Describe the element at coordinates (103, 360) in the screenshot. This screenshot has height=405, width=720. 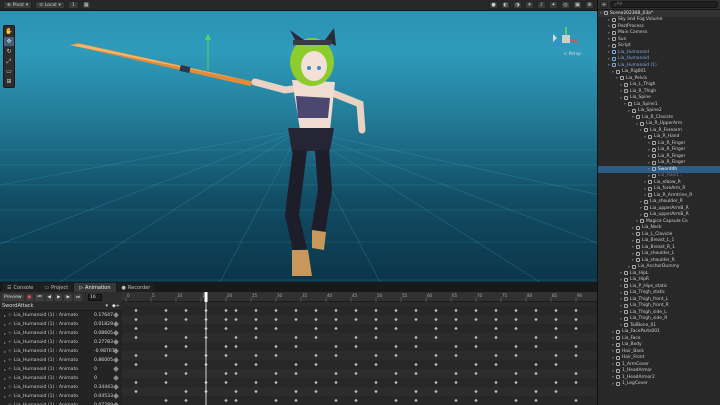
I see `property-value: 0.86005` at that location.